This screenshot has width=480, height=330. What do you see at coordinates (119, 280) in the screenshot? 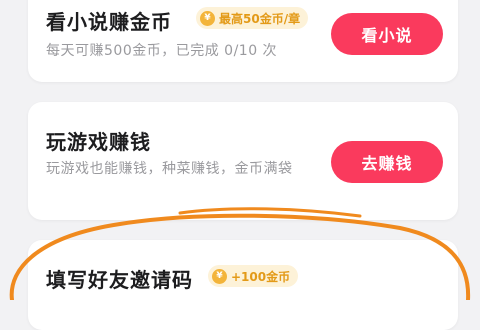
I see `task-title: 填写好友邀请码` at bounding box center [119, 280].